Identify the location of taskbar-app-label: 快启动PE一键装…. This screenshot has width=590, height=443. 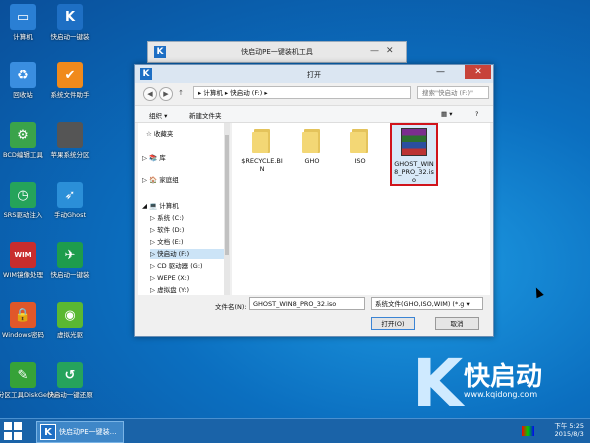
(88, 432).